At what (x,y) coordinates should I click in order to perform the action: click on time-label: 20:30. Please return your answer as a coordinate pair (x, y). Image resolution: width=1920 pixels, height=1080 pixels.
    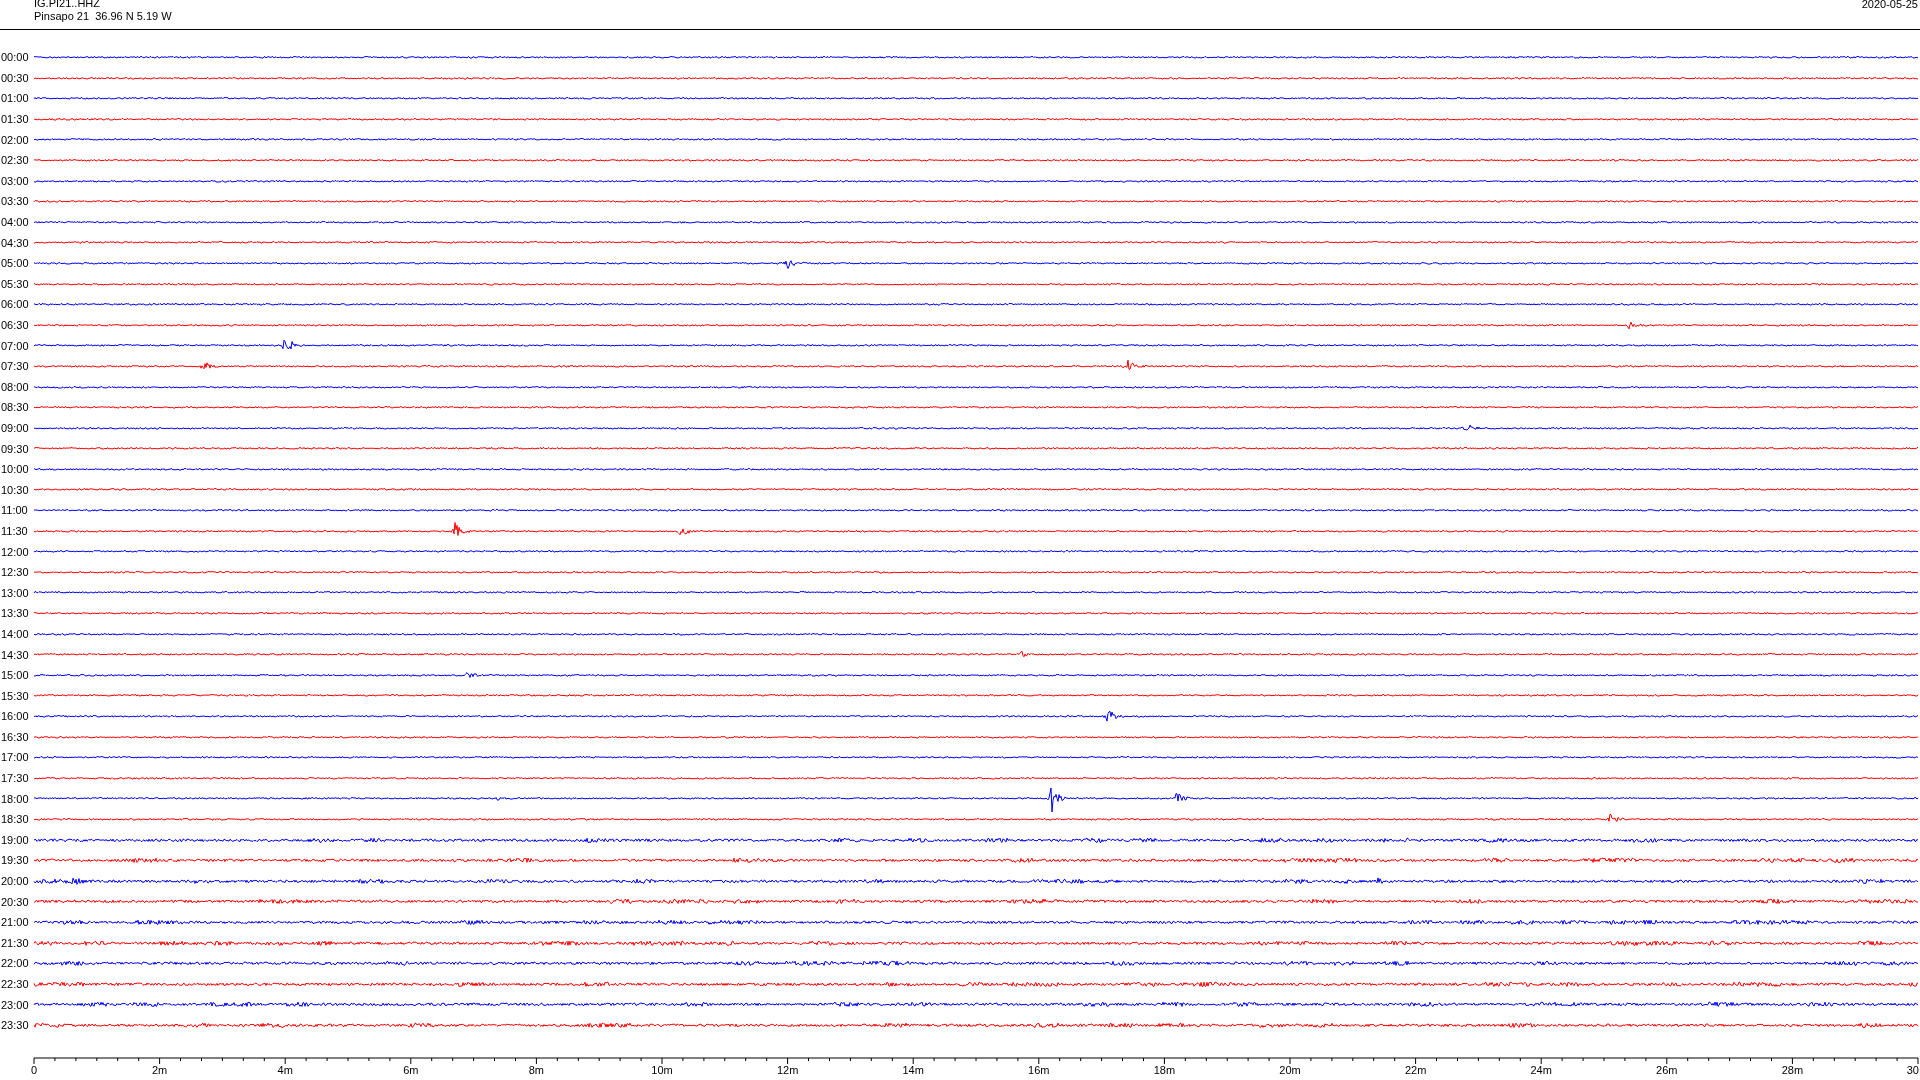
    Looking at the image, I should click on (15, 901).